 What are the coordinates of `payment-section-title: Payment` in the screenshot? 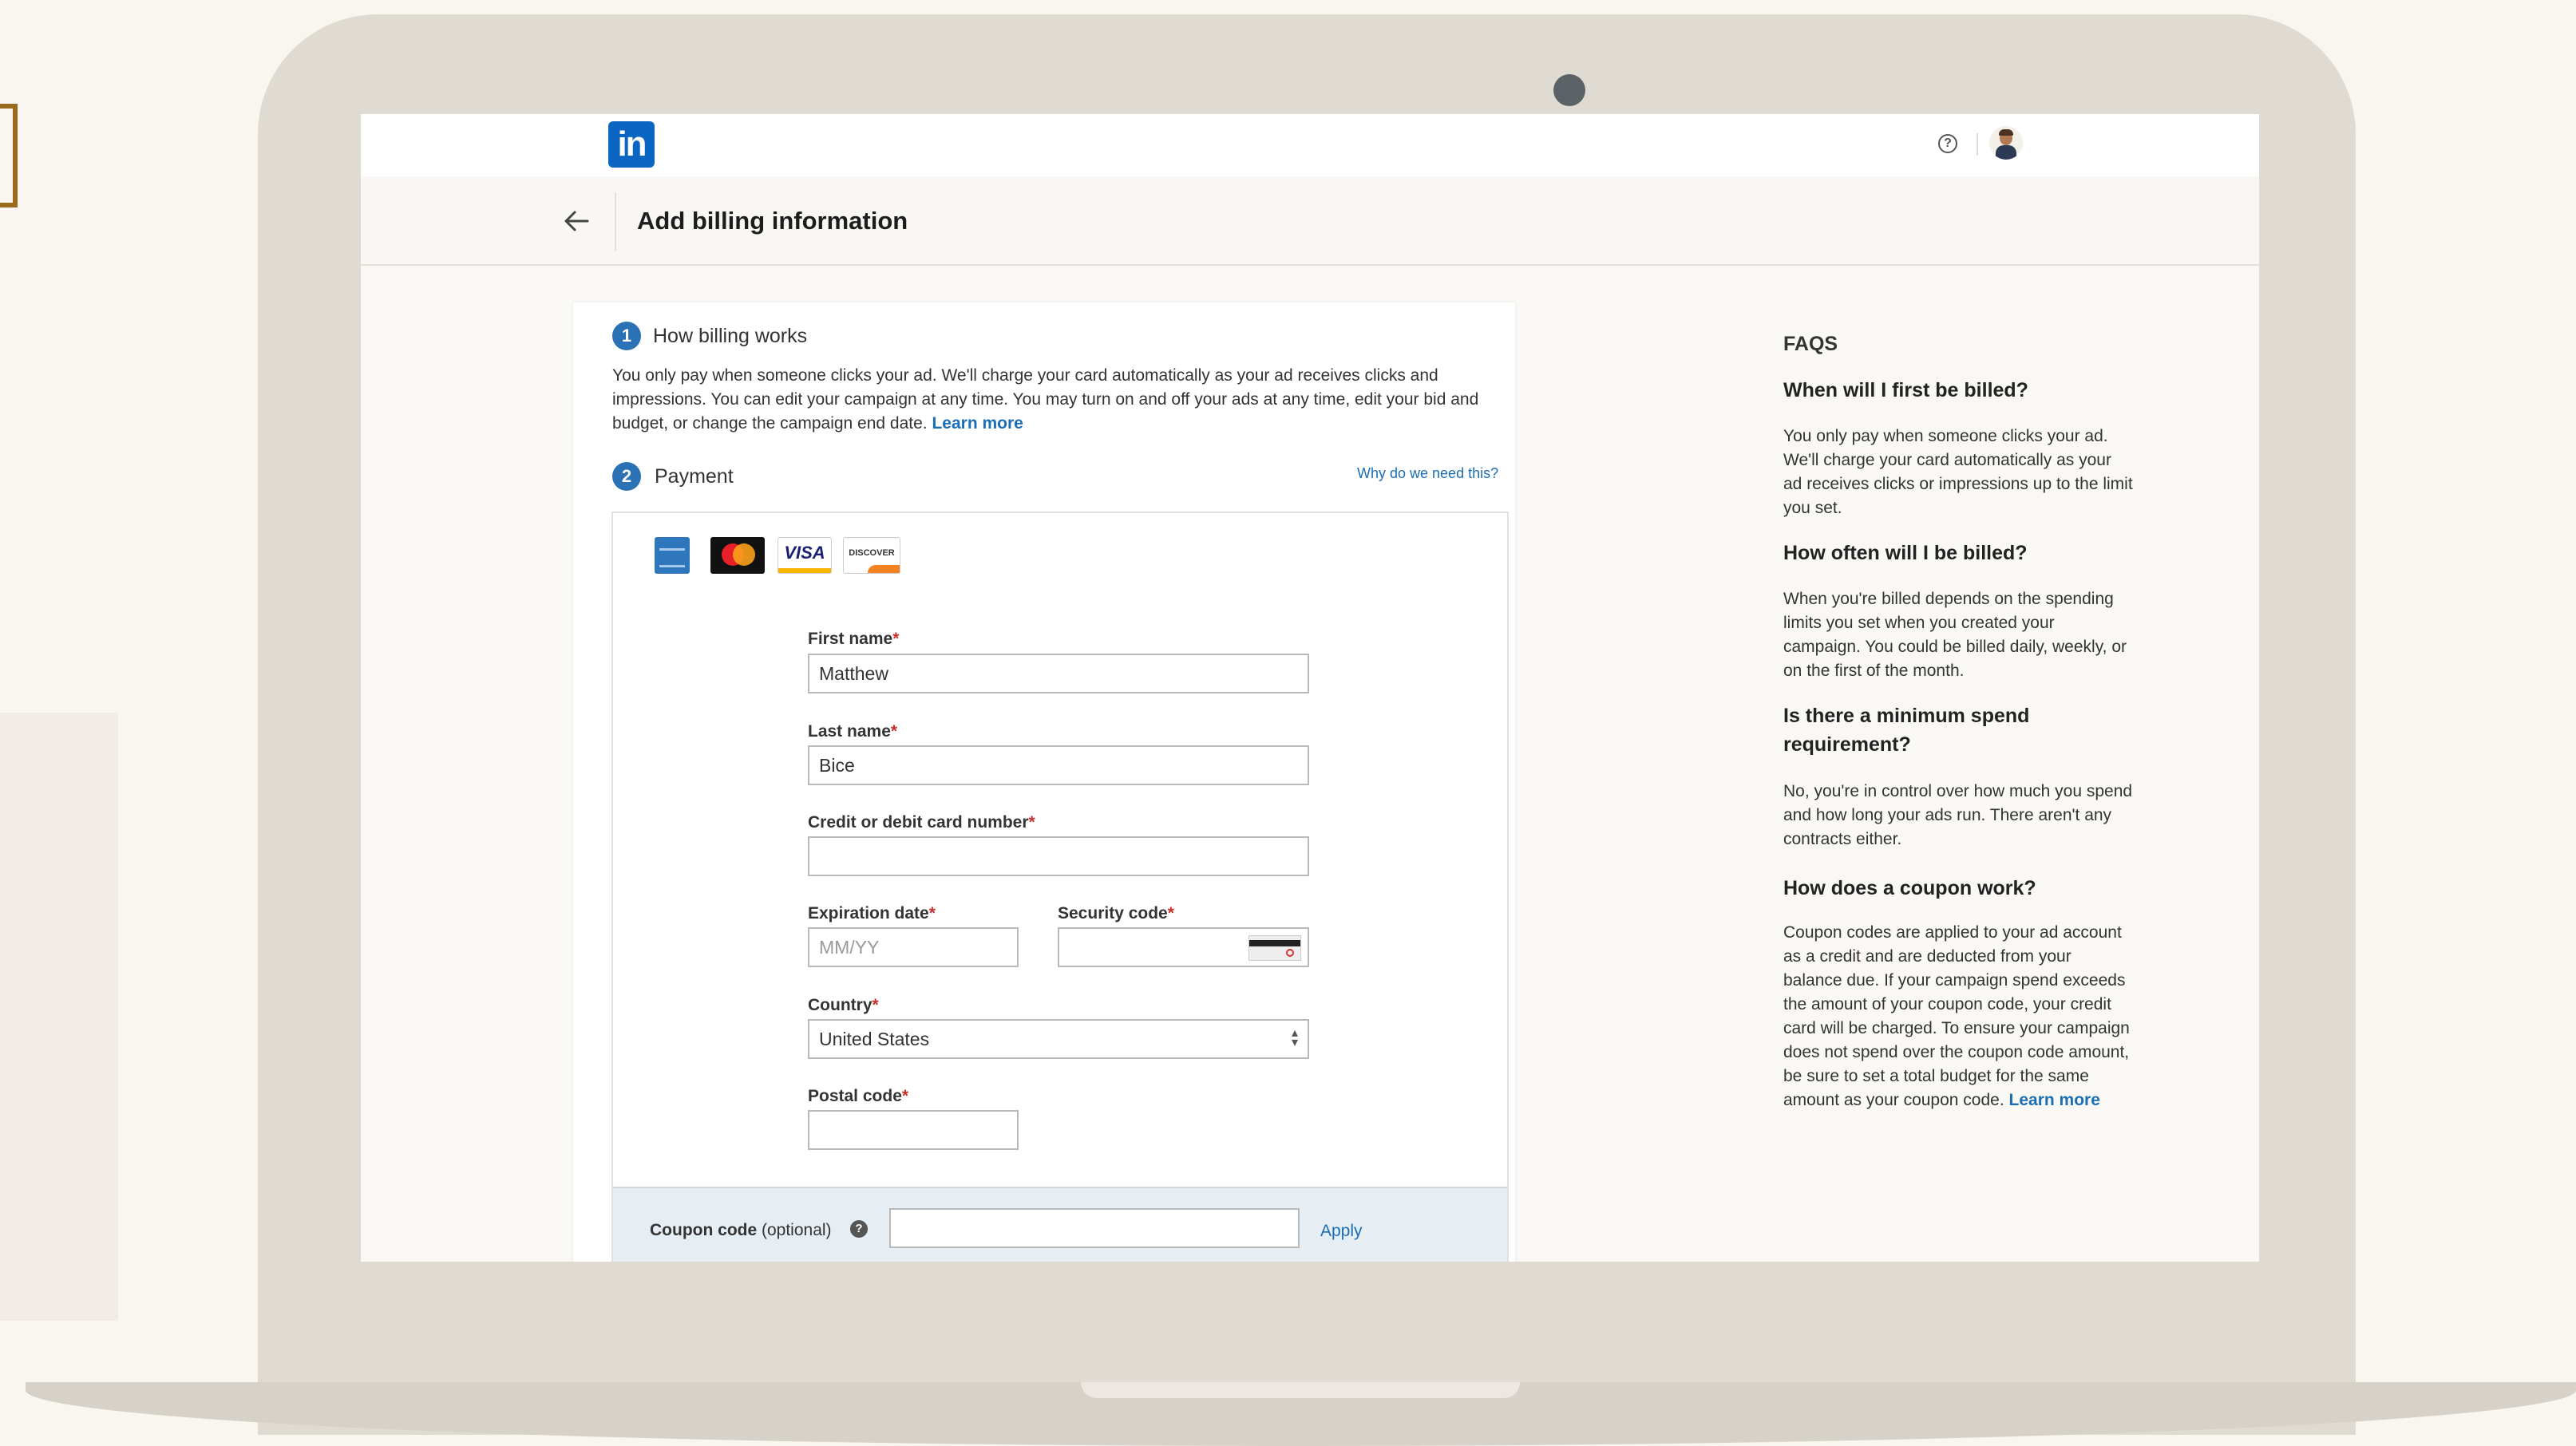 It's located at (695, 476).